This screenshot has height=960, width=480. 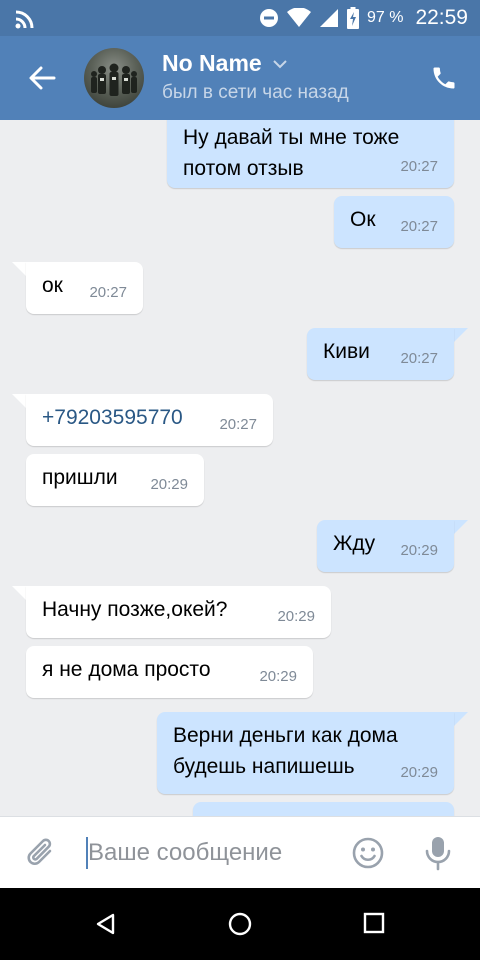 What do you see at coordinates (280, 64) in the screenshot?
I see `chevron-down-icon` at bounding box center [280, 64].